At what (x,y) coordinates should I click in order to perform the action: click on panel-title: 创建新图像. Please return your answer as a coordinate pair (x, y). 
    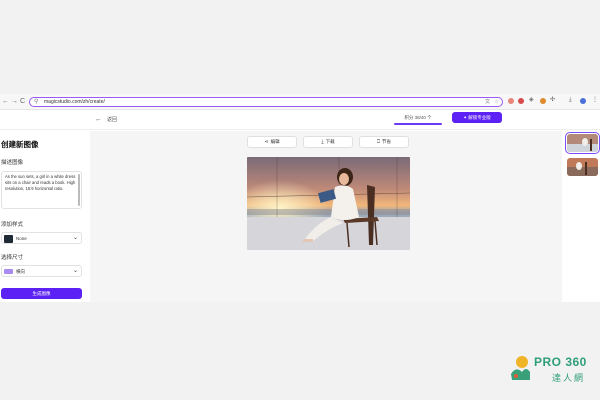
    Looking at the image, I should click on (20, 144).